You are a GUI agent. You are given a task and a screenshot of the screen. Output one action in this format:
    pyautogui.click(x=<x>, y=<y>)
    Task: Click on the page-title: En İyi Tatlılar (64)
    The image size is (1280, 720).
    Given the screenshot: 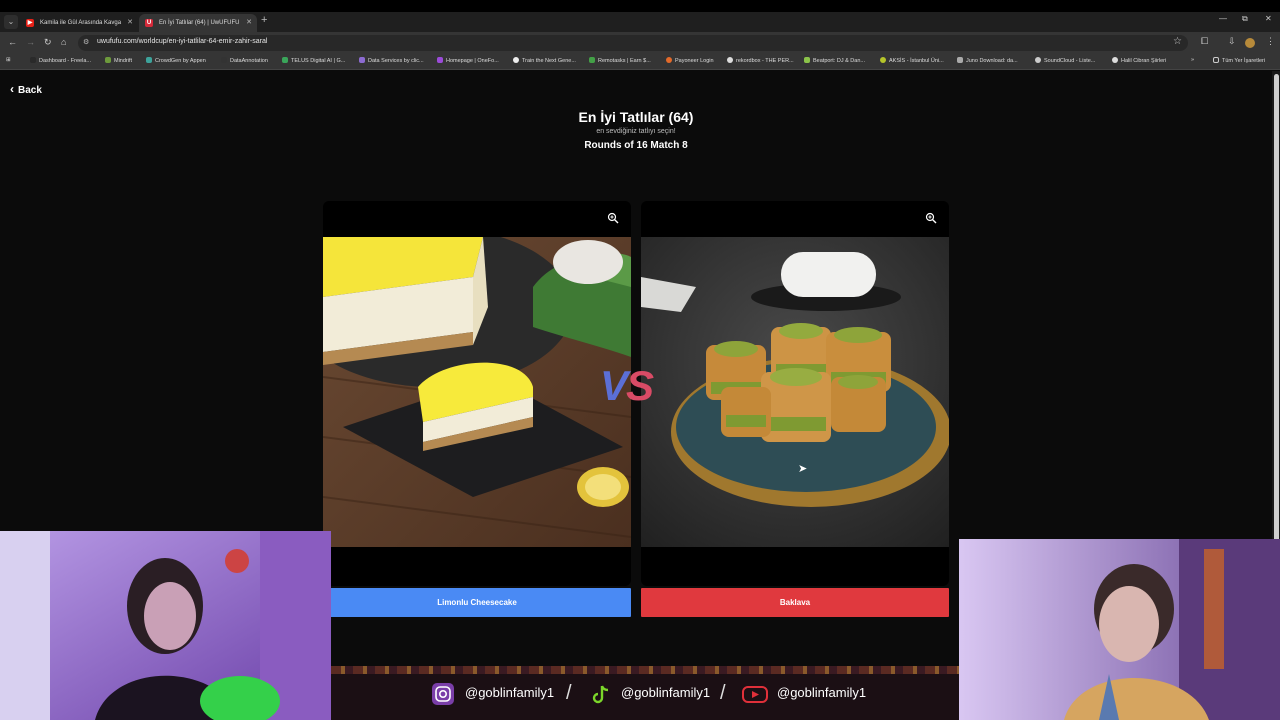 What is the action you would take?
    pyautogui.click(x=636, y=117)
    